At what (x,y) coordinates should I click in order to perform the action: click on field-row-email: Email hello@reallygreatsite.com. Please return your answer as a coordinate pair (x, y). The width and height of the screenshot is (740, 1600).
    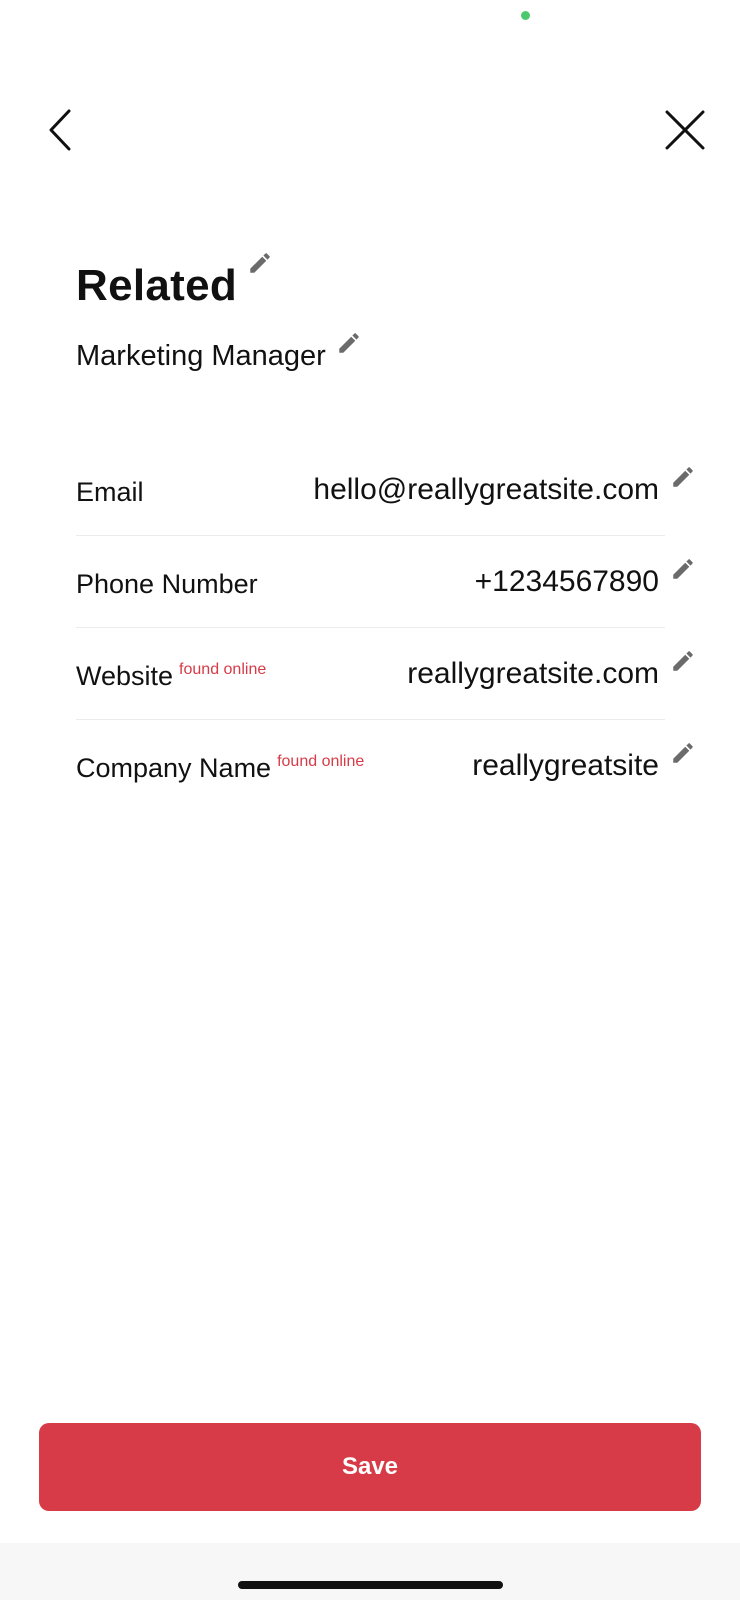
    Looking at the image, I should click on (384, 490).